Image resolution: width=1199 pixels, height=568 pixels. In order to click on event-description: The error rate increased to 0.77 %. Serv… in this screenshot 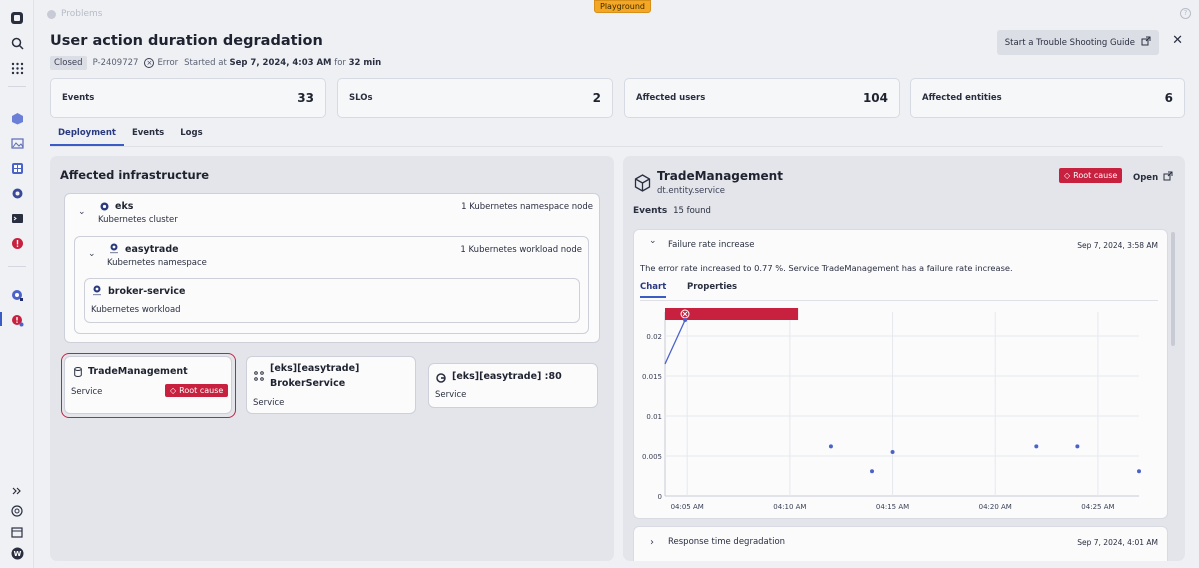, I will do `click(826, 268)`.